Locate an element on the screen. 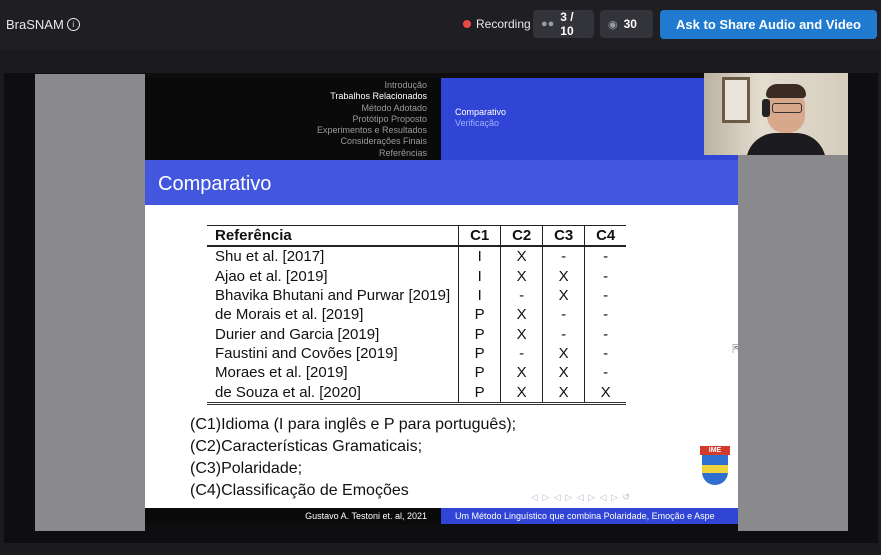  nav-section-item: Considerações Finais is located at coordinates (372, 141).